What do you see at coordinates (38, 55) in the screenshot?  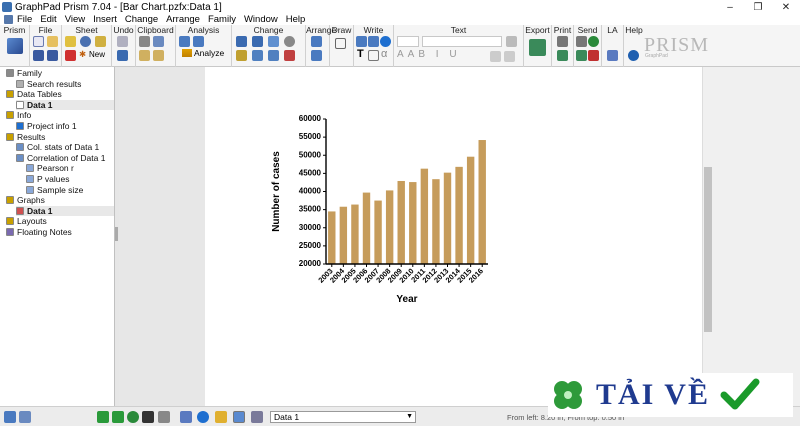 I see `save-icon` at bounding box center [38, 55].